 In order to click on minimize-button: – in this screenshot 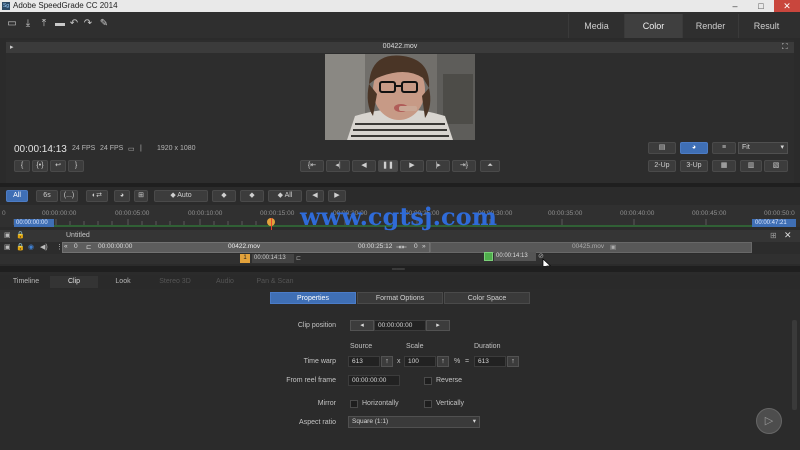, I will do `click(735, 6)`.